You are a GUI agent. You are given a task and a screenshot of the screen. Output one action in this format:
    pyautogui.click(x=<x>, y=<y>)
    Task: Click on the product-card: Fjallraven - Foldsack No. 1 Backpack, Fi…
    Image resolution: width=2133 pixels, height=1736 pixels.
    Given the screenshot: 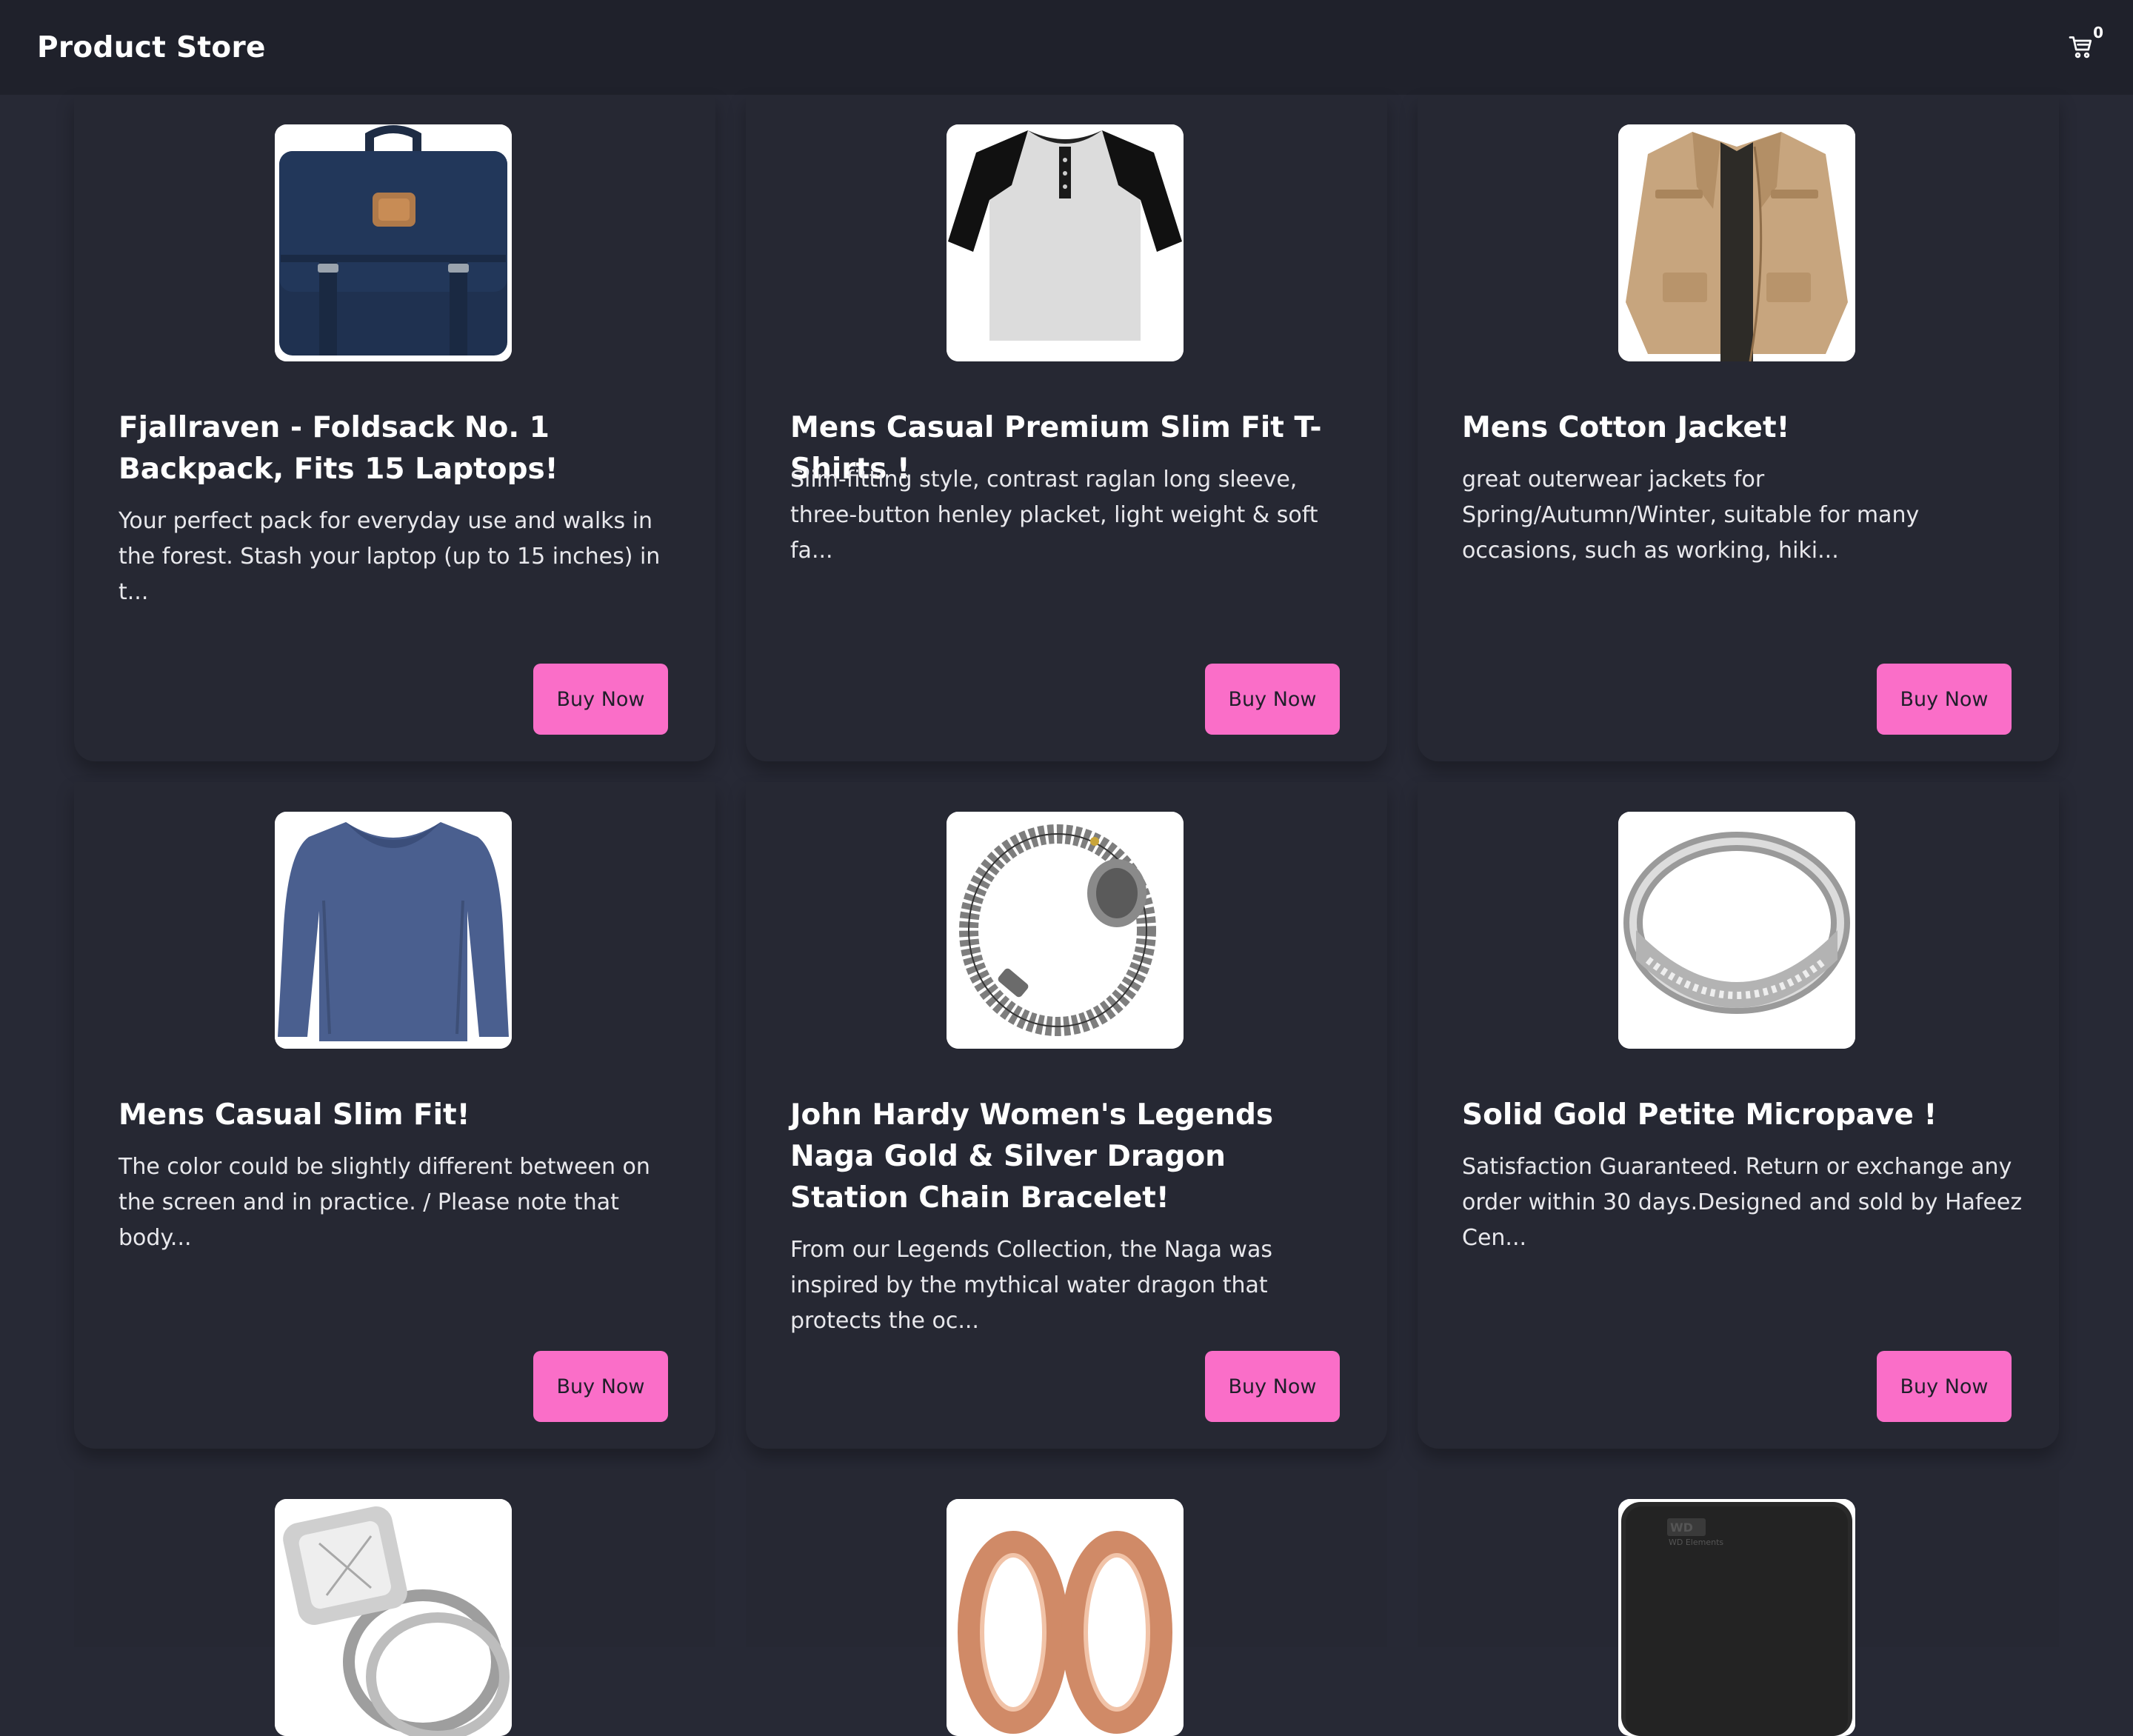 What is the action you would take?
    pyautogui.click(x=394, y=428)
    